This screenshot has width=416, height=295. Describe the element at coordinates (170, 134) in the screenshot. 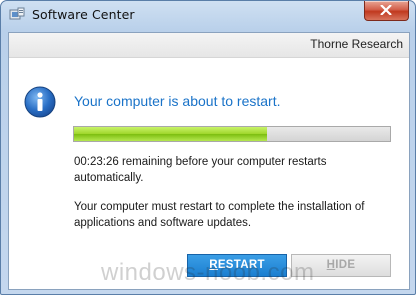

I see `progress-fill` at that location.